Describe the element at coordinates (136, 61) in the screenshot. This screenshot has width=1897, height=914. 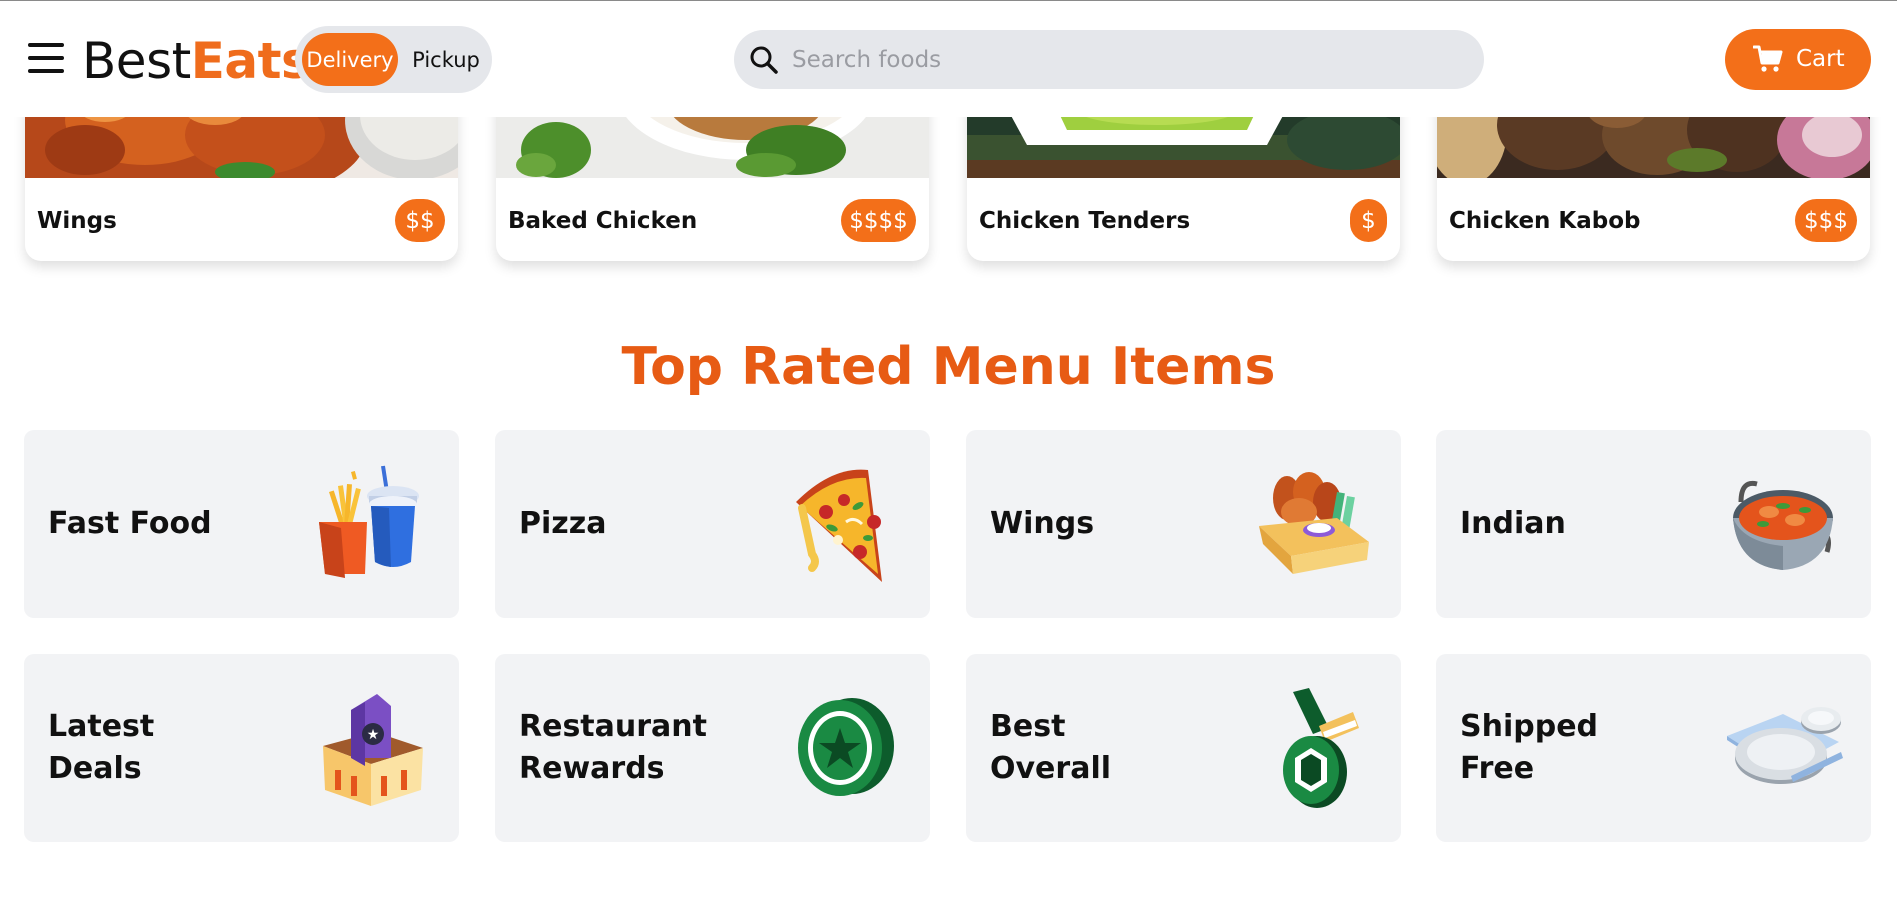
I see `logo-best: Best` at that location.